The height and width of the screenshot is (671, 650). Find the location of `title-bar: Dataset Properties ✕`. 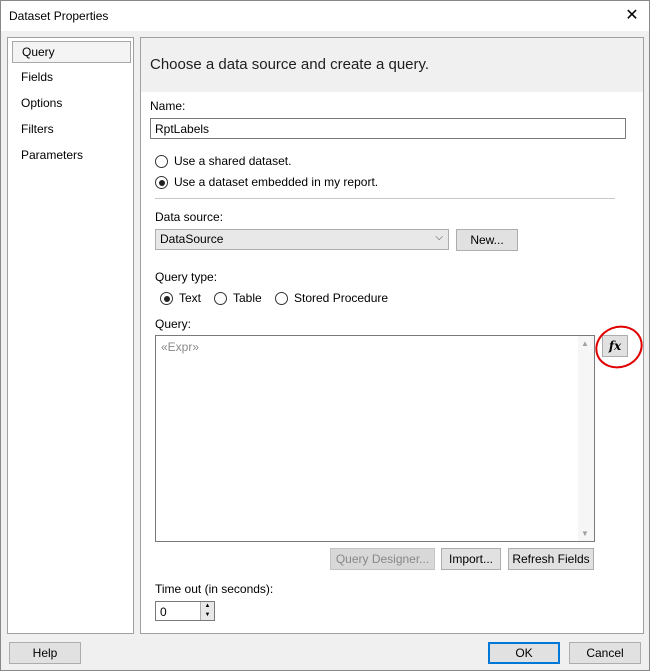

title-bar: Dataset Properties ✕ is located at coordinates (325, 16).